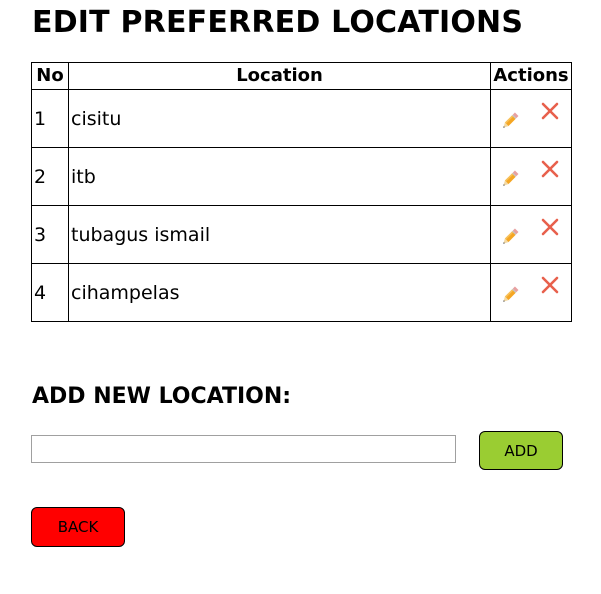 Image resolution: width=601 pixels, height=594 pixels. I want to click on row-location: cihampelas, so click(279, 292).